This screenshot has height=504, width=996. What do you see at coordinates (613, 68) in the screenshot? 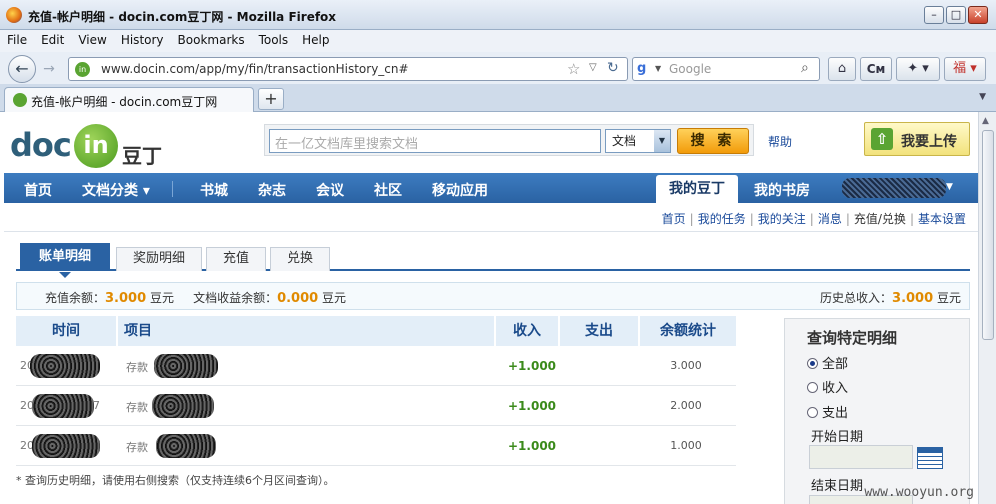
I see `reload-icon: ↻` at bounding box center [613, 68].